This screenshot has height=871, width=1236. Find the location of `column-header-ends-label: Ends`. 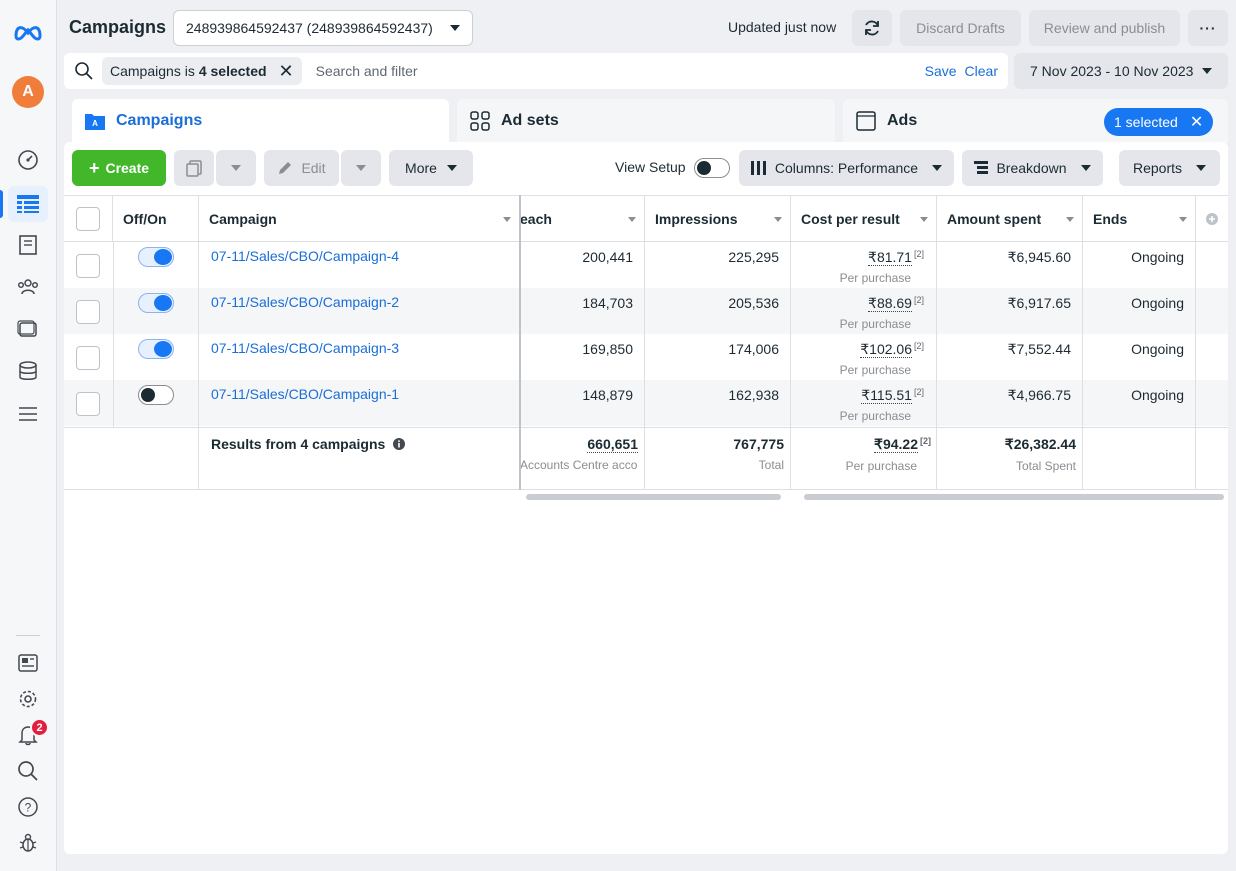

column-header-ends-label: Ends is located at coordinates (1110, 219).